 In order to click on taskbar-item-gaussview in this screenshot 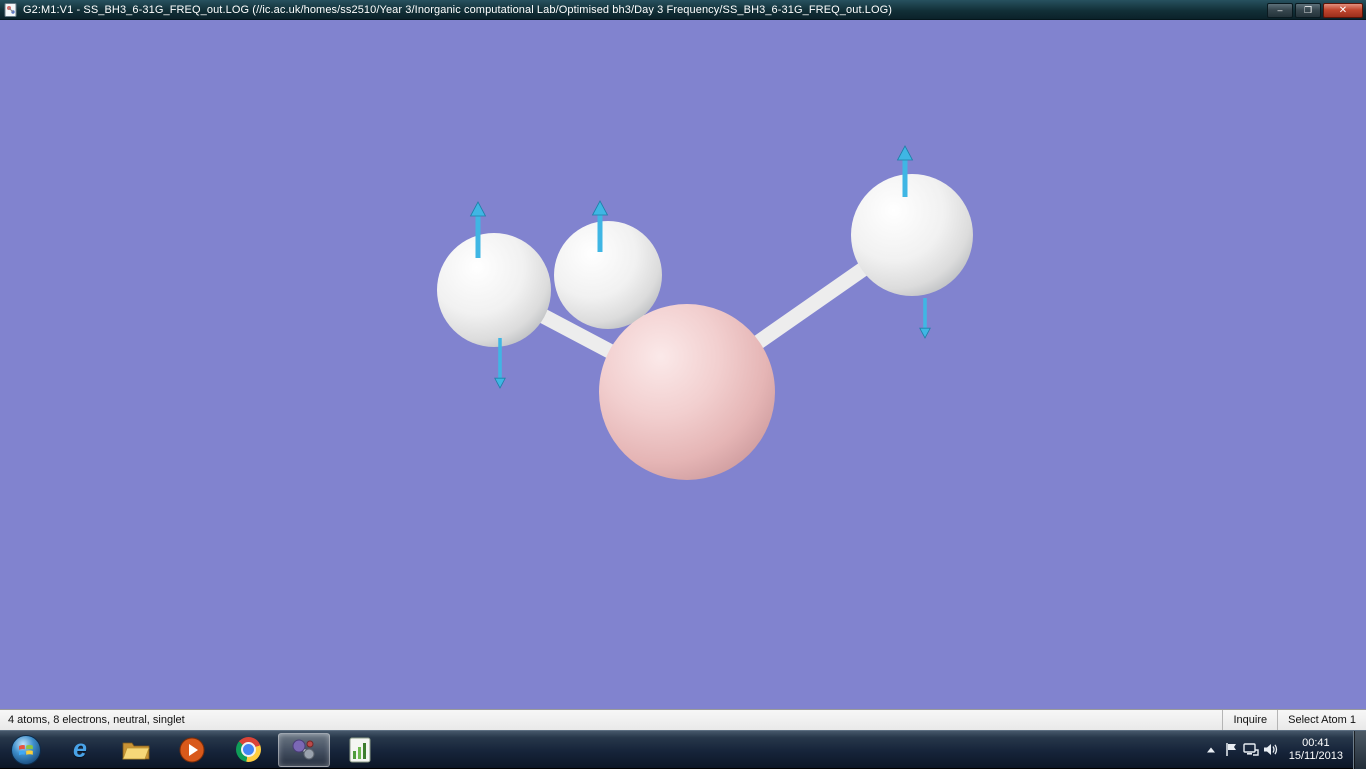, I will do `click(304, 749)`.